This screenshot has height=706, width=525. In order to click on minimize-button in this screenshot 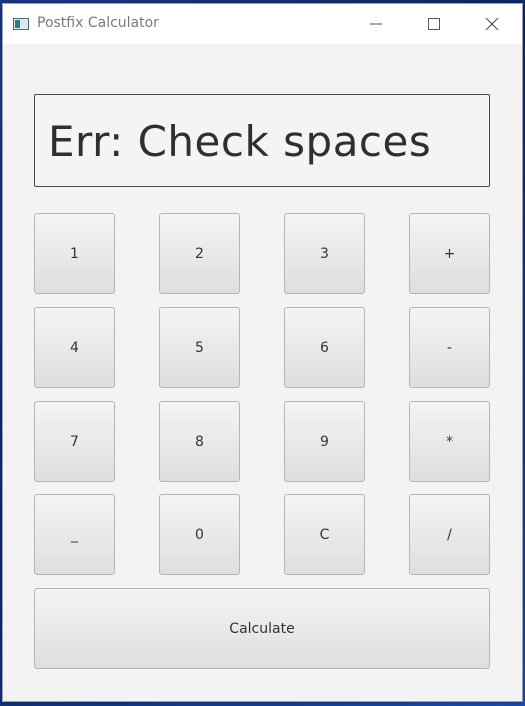, I will do `click(376, 24)`.